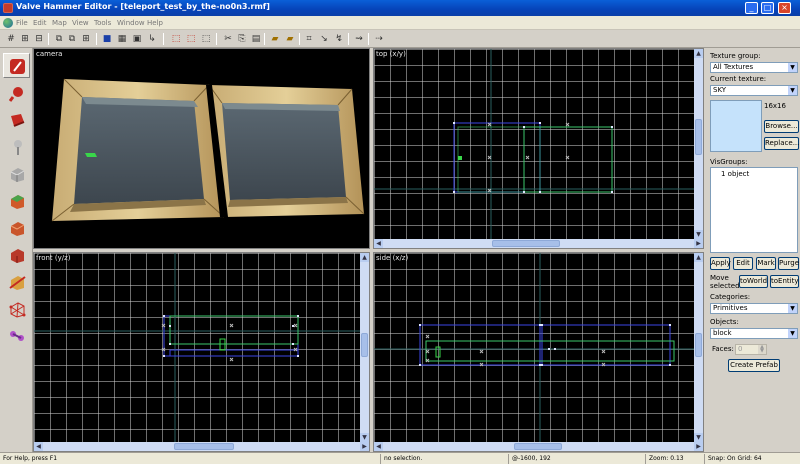  I want to click on toggle-ignore-groups-icon: ↯, so click(339, 39).